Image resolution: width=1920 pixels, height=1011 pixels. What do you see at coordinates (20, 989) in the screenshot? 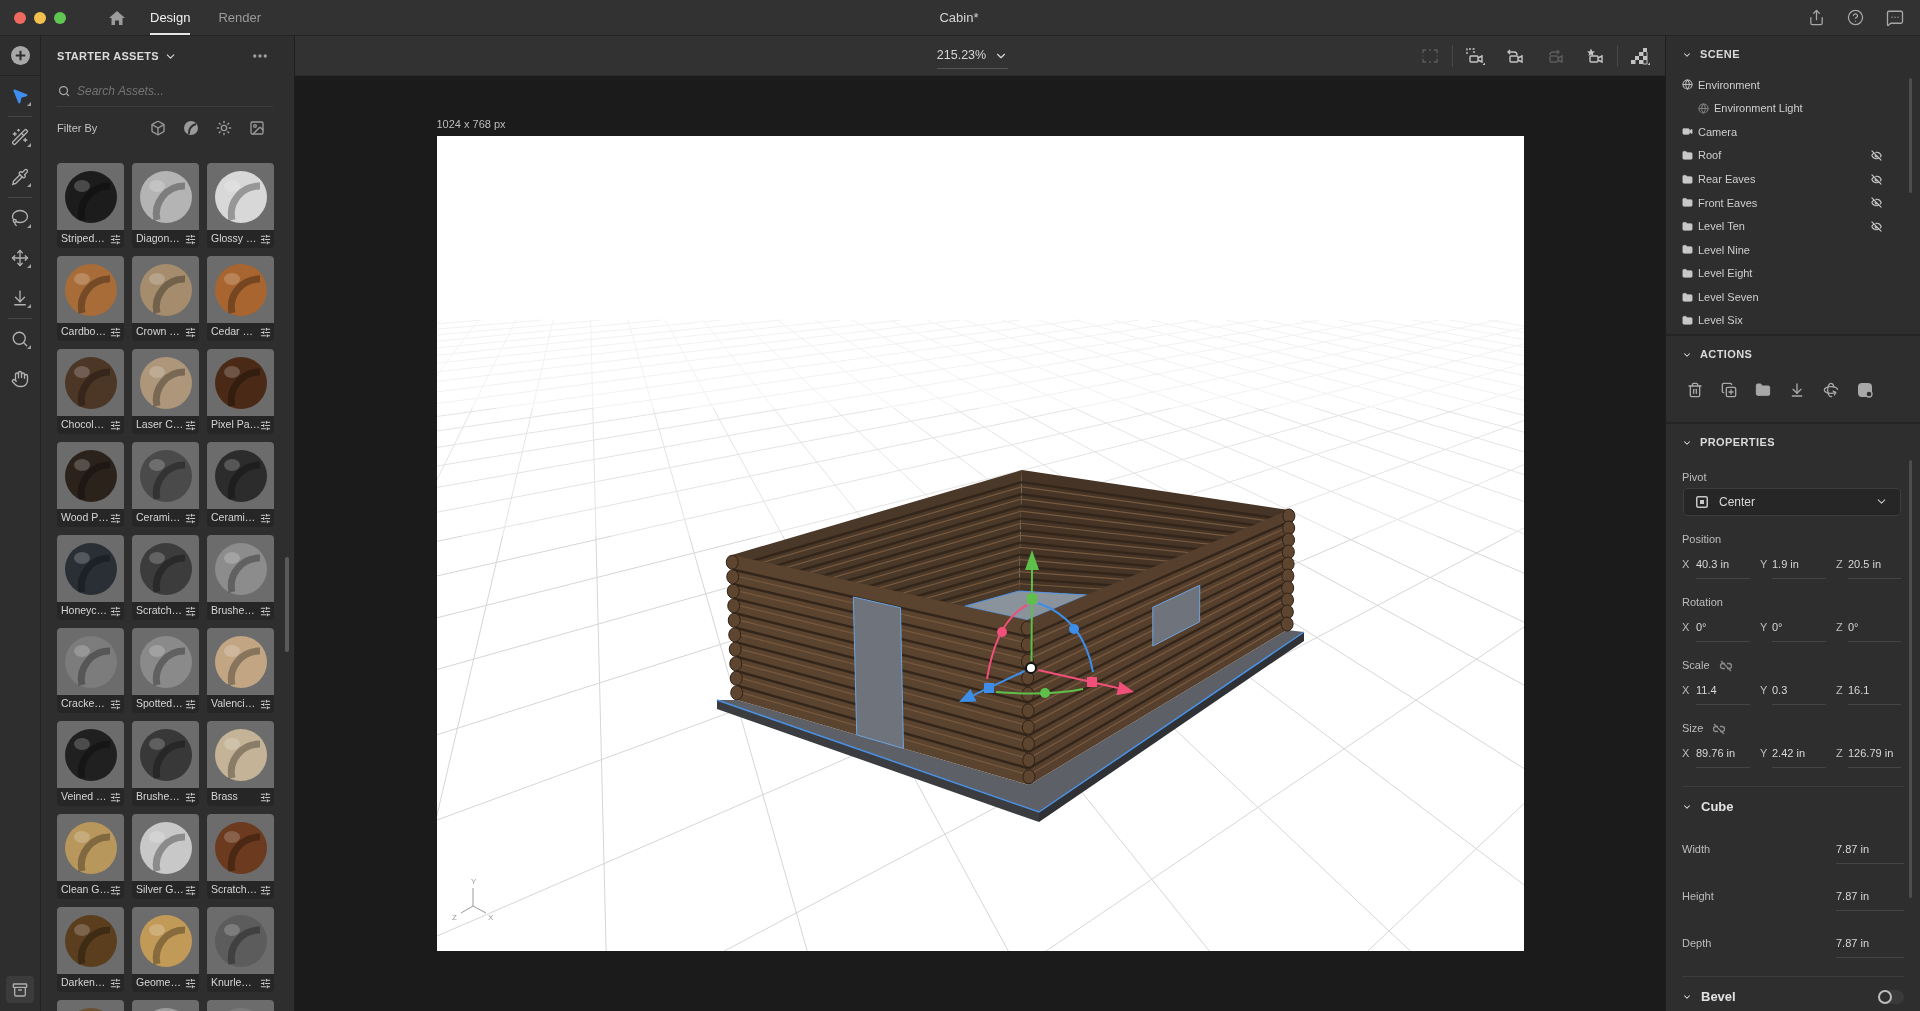
I see `archive-button` at bounding box center [20, 989].